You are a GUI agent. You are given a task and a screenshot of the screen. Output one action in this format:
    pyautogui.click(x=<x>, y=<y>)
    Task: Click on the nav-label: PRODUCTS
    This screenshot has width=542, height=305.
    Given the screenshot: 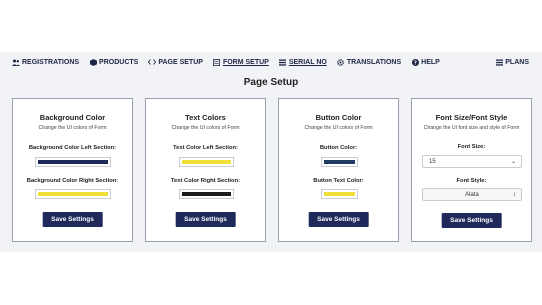 What is the action you would take?
    pyautogui.click(x=119, y=62)
    